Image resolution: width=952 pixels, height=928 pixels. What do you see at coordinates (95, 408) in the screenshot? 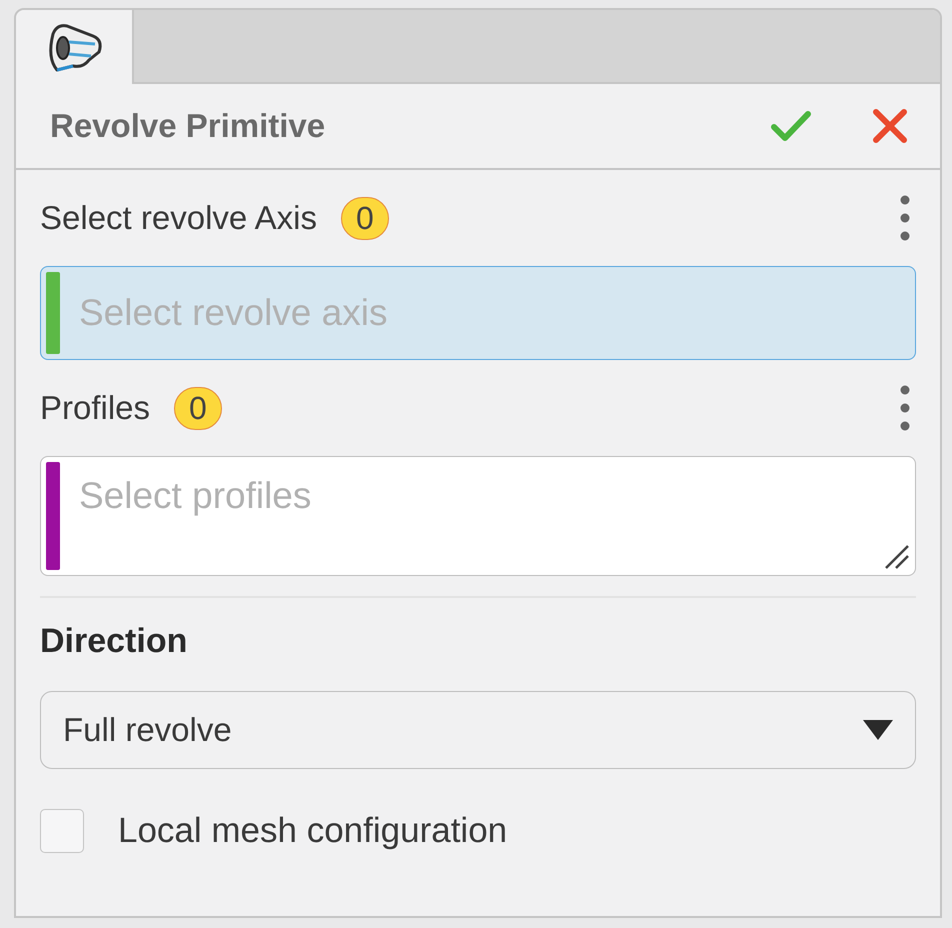
I see `field-label: Profiles` at bounding box center [95, 408].